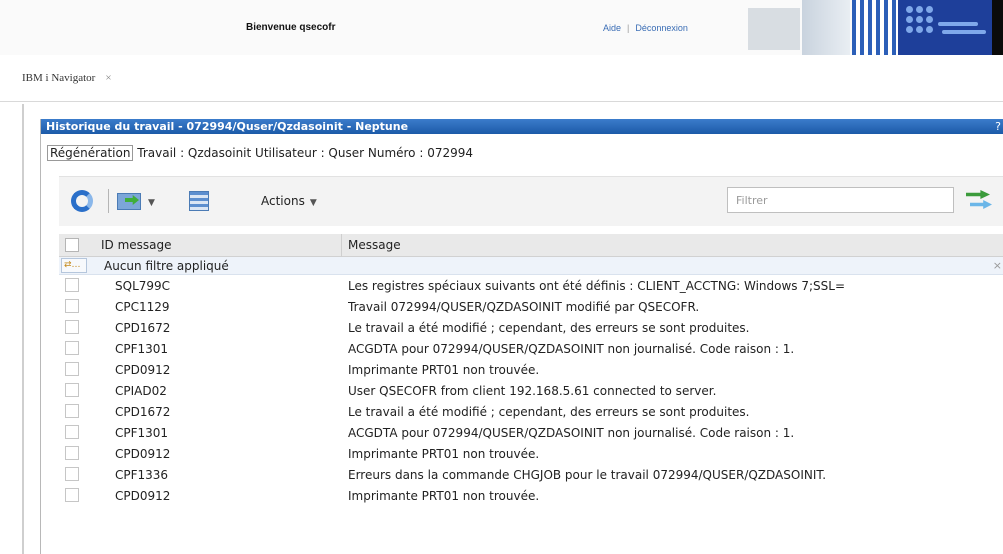 The height and width of the screenshot is (554, 1003). I want to click on export-icon: ▼, so click(138, 201).